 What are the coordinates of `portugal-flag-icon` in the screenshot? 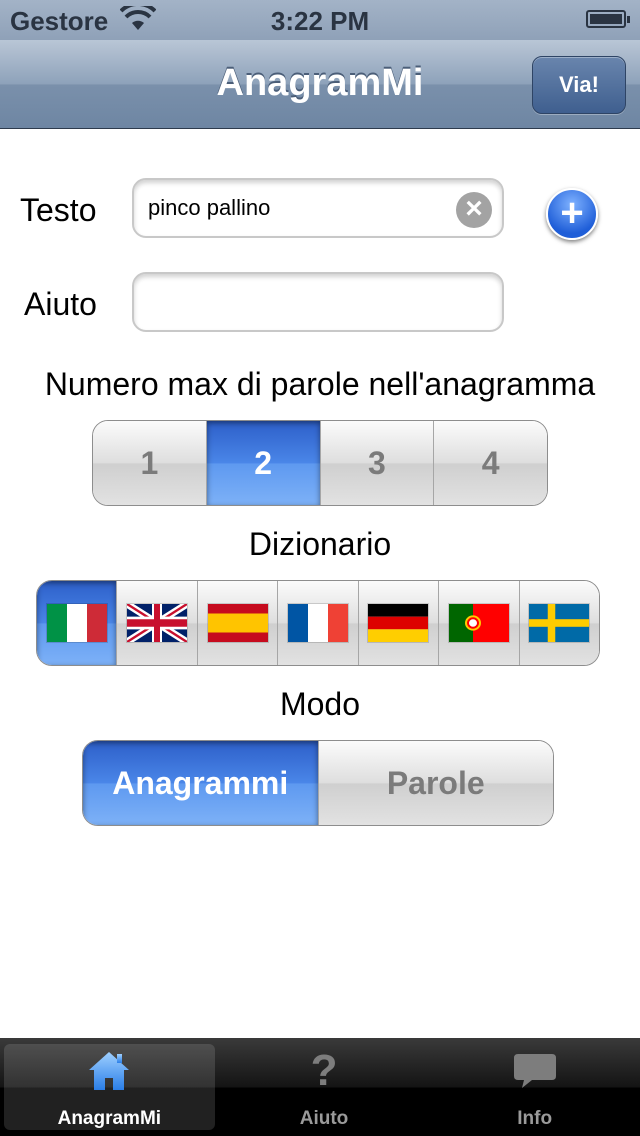 It's located at (478, 623).